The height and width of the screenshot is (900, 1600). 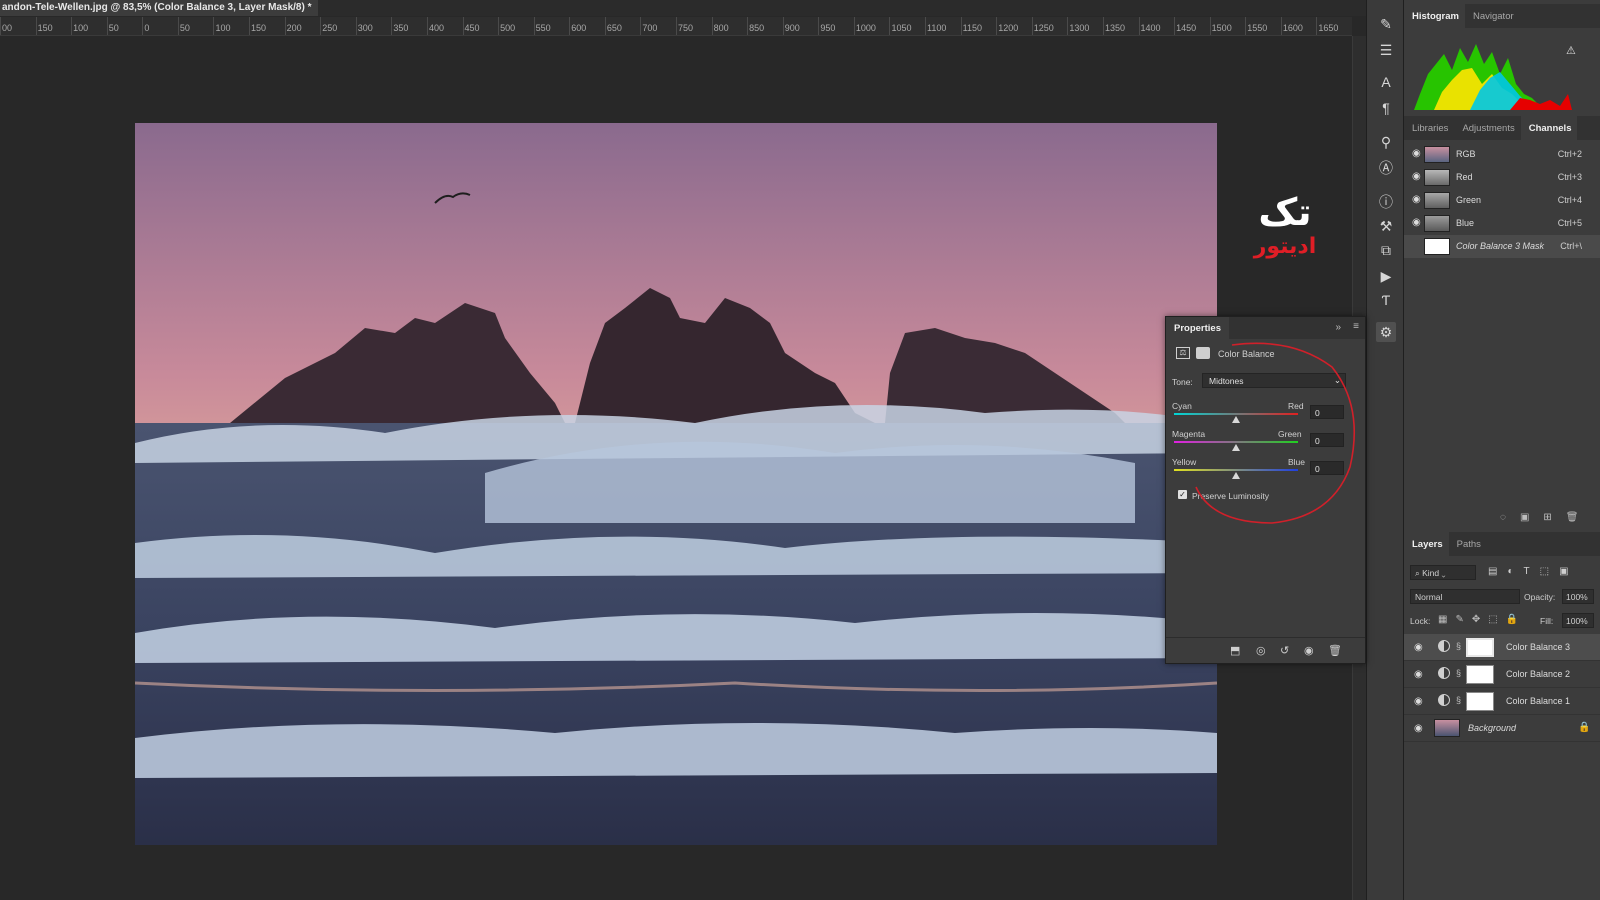 What do you see at coordinates (1338, 327) in the screenshot?
I see `collapse-icon: »` at bounding box center [1338, 327].